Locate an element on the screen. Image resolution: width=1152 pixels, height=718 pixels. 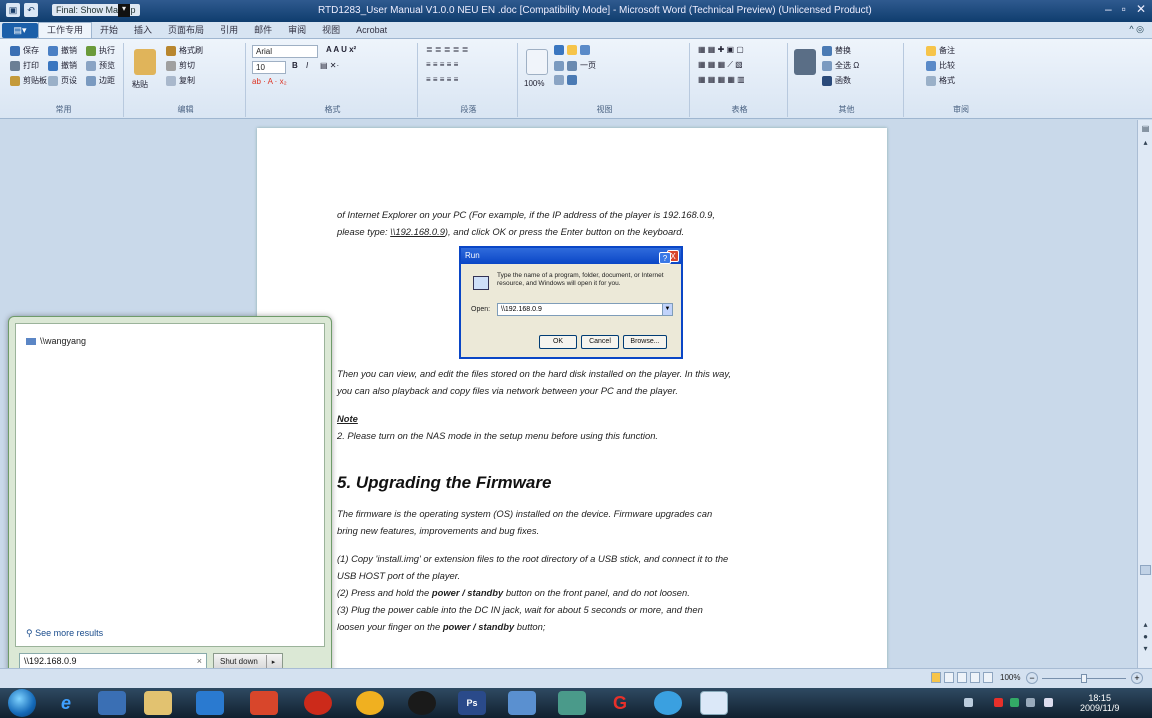
chevron-right-icon: ▸ is located at coordinates (273, 661).